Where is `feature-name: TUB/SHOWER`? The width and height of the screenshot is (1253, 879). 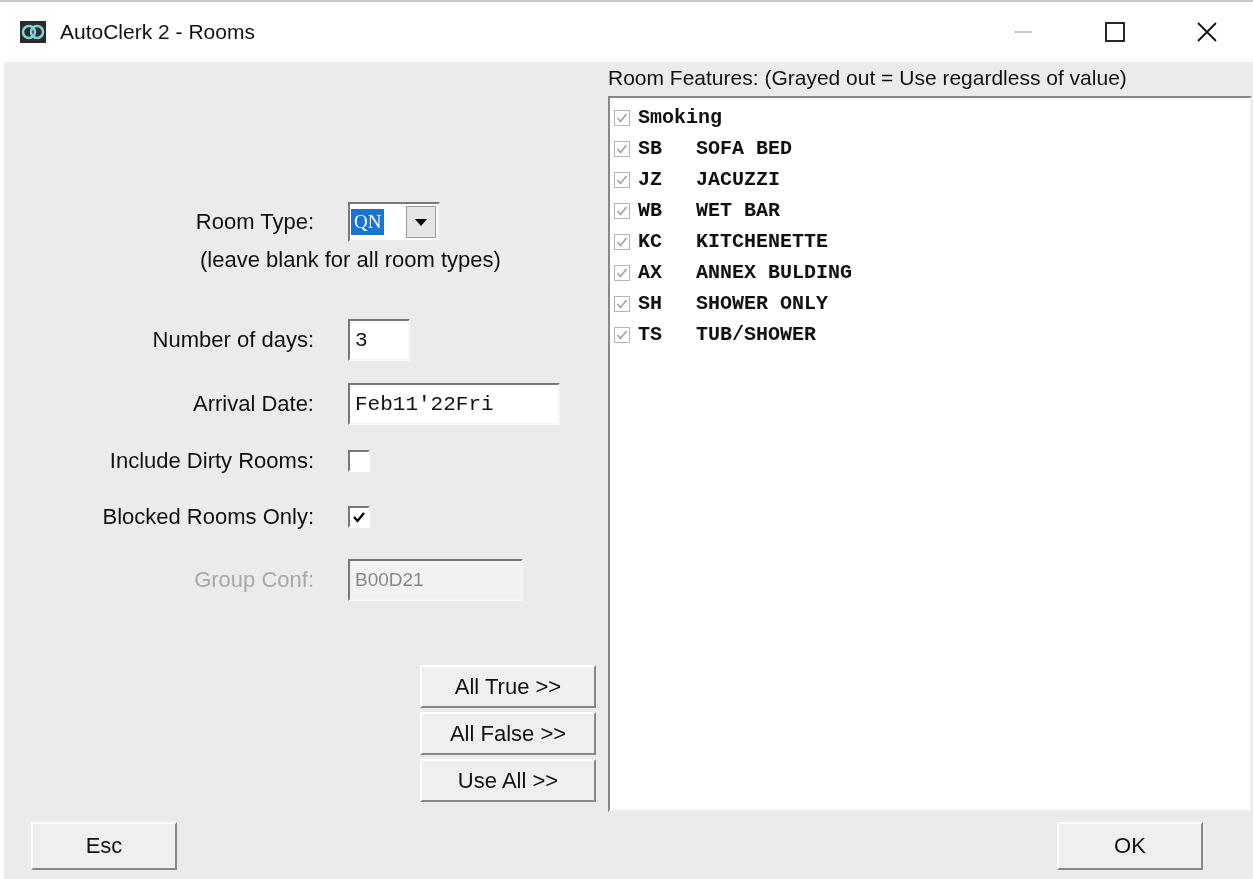
feature-name: TUB/SHOWER is located at coordinates (756, 334).